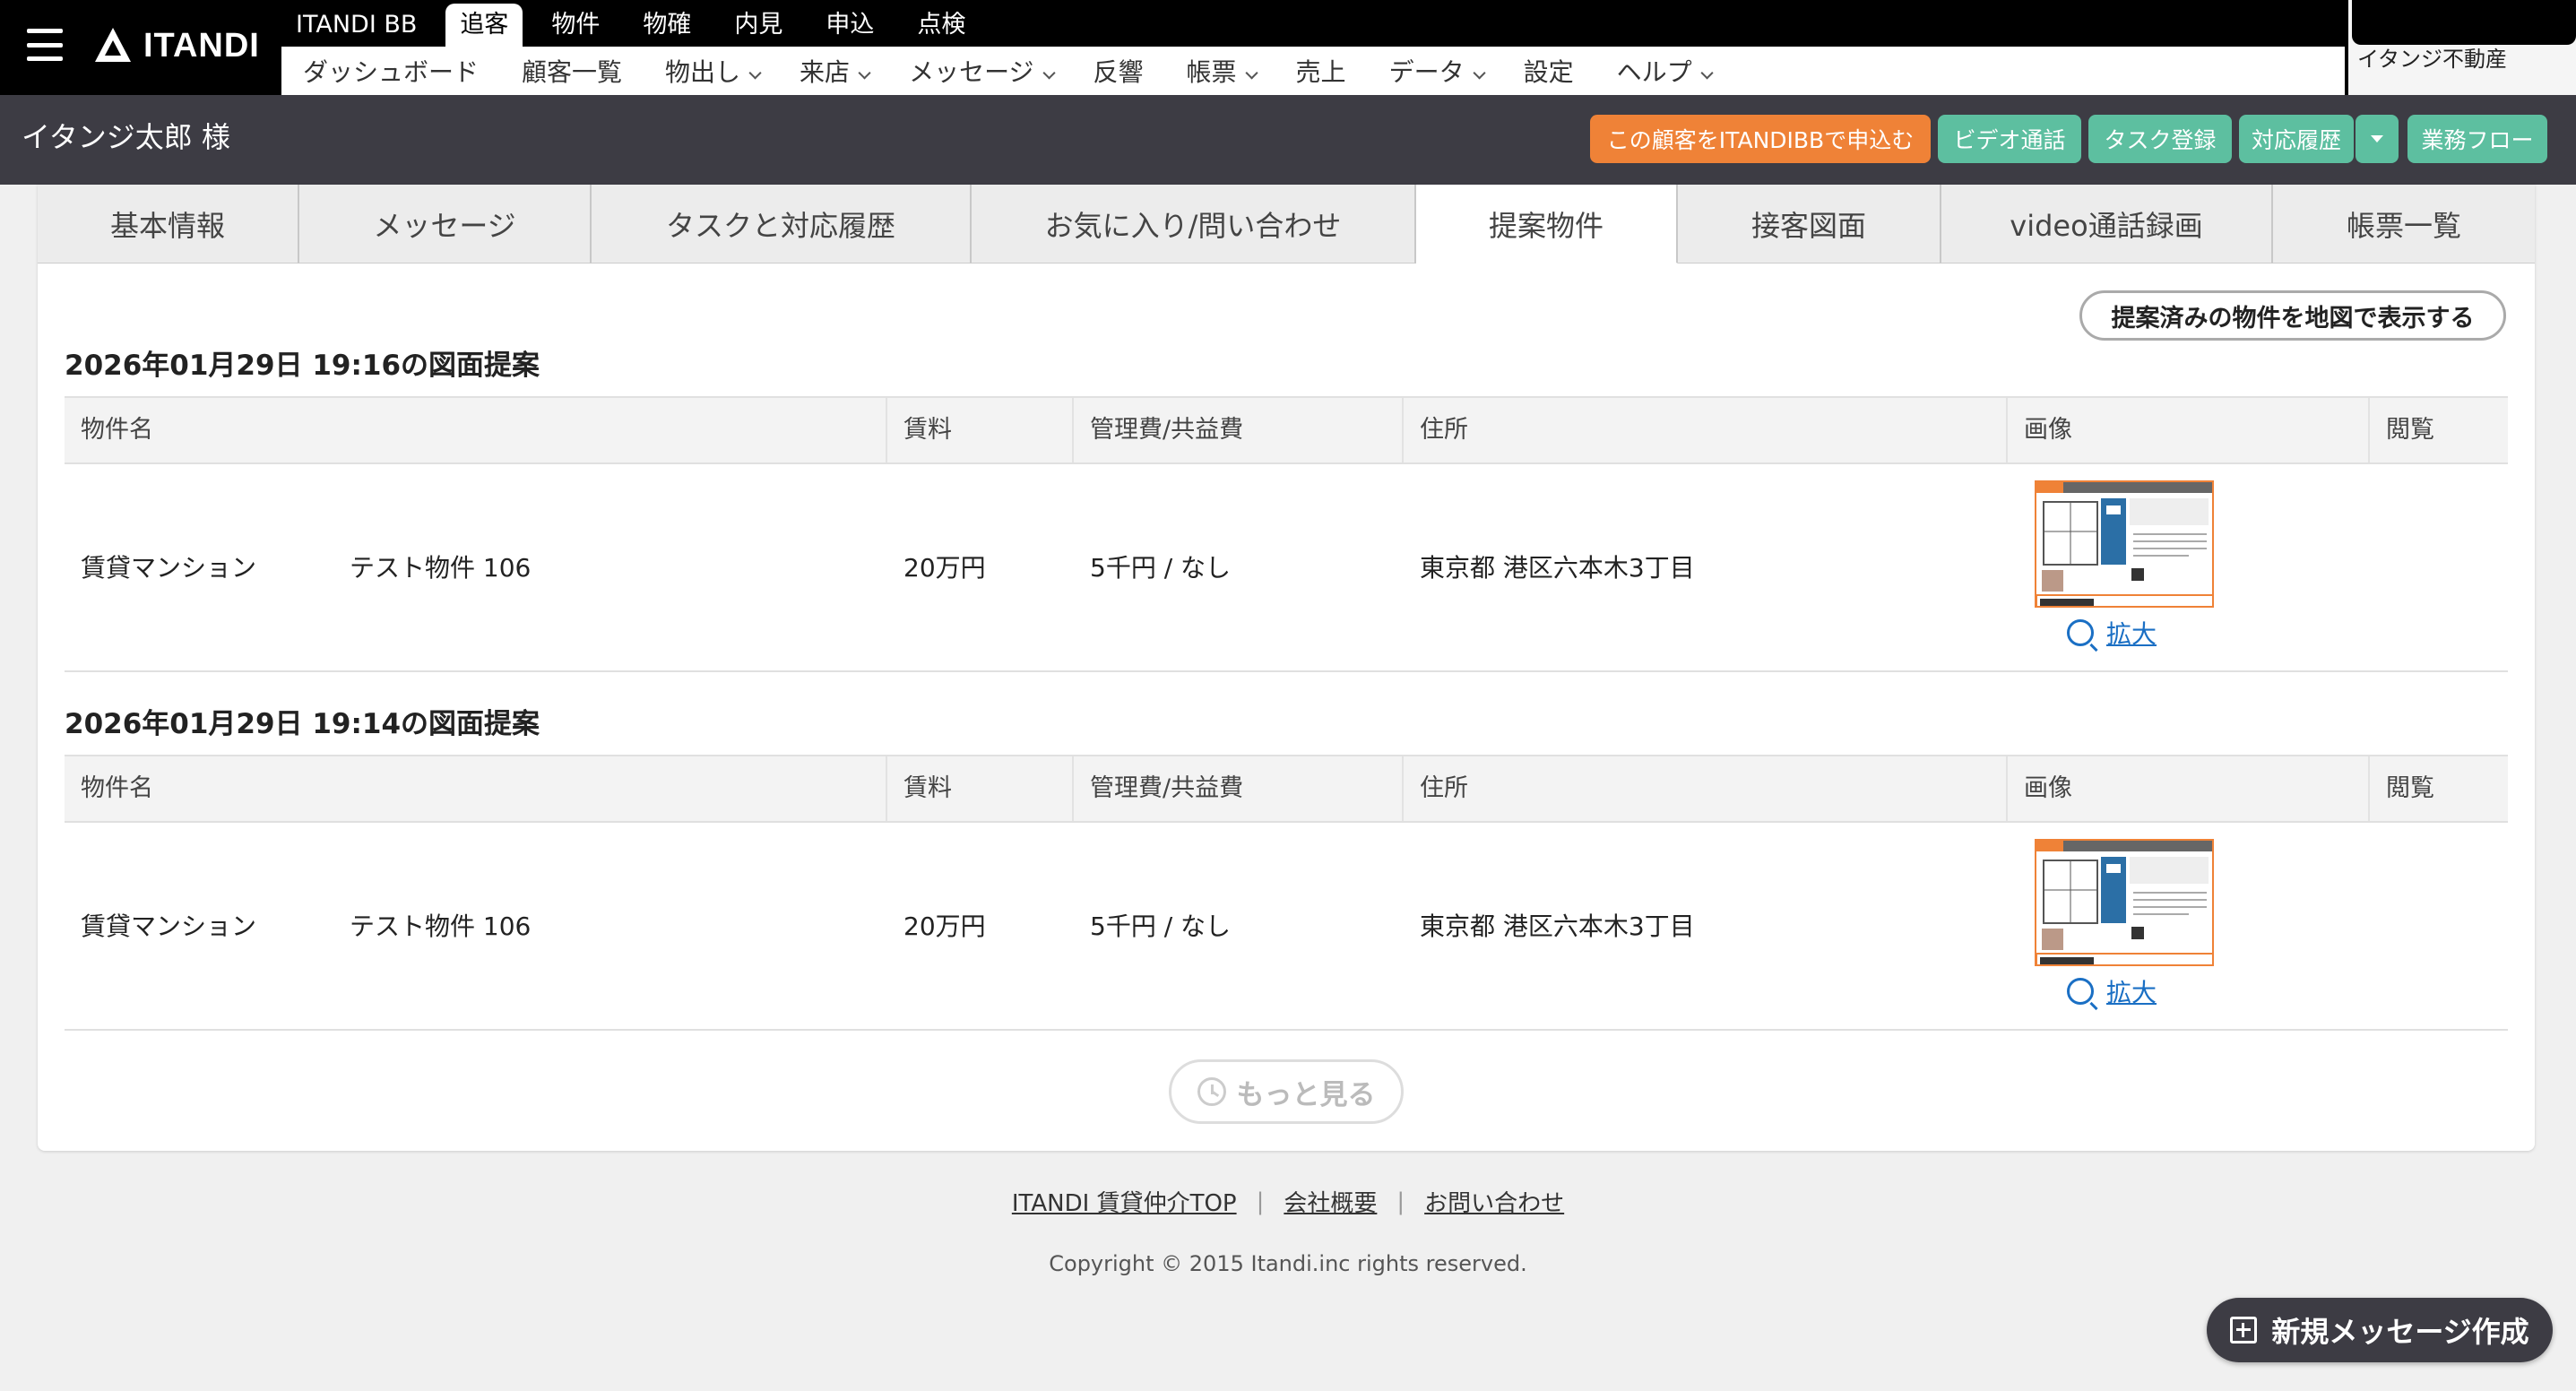 The image size is (2576, 1391). Describe the element at coordinates (1194, 224) in the screenshot. I see `tab-favorites: お気に入り/問い合わせ` at that location.